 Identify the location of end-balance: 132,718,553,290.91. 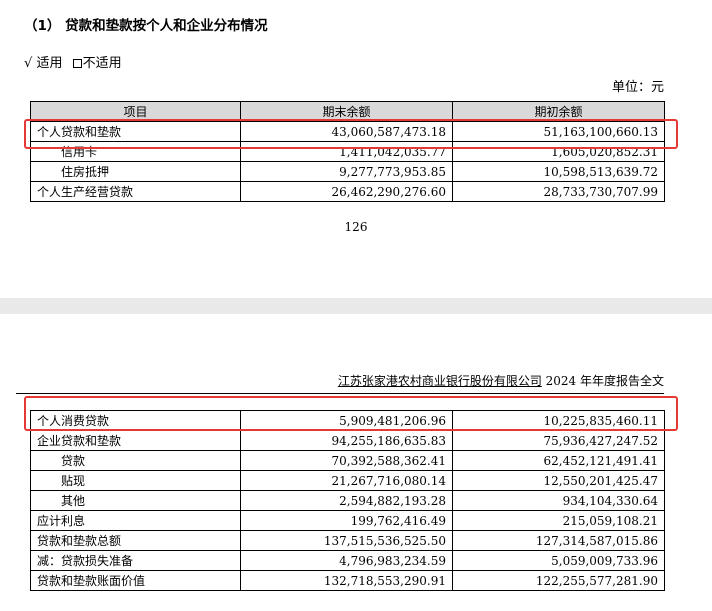
(346, 580).